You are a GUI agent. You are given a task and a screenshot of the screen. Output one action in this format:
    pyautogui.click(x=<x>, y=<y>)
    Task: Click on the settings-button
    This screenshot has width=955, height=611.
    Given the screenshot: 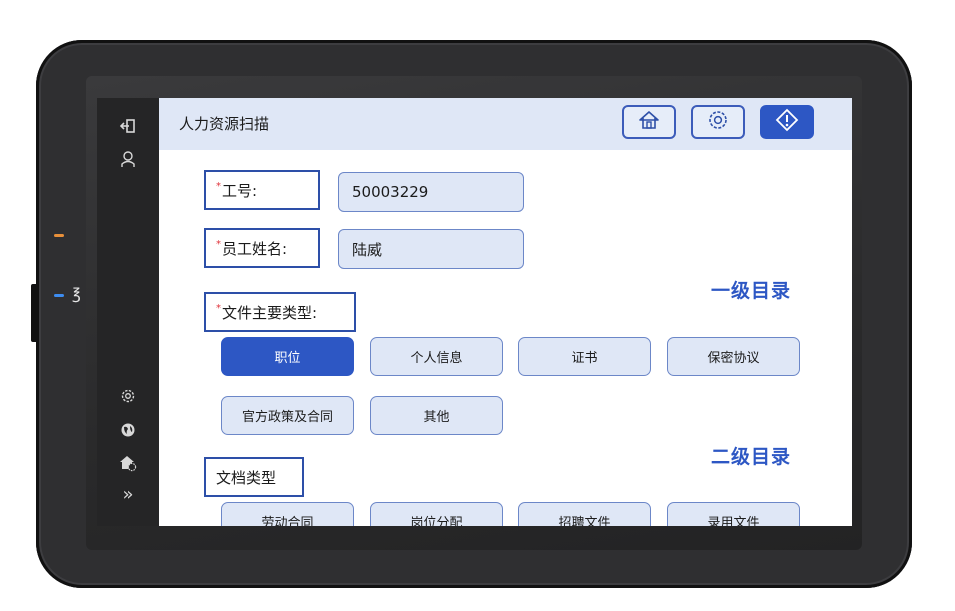 What is the action you would take?
    pyautogui.click(x=718, y=122)
    